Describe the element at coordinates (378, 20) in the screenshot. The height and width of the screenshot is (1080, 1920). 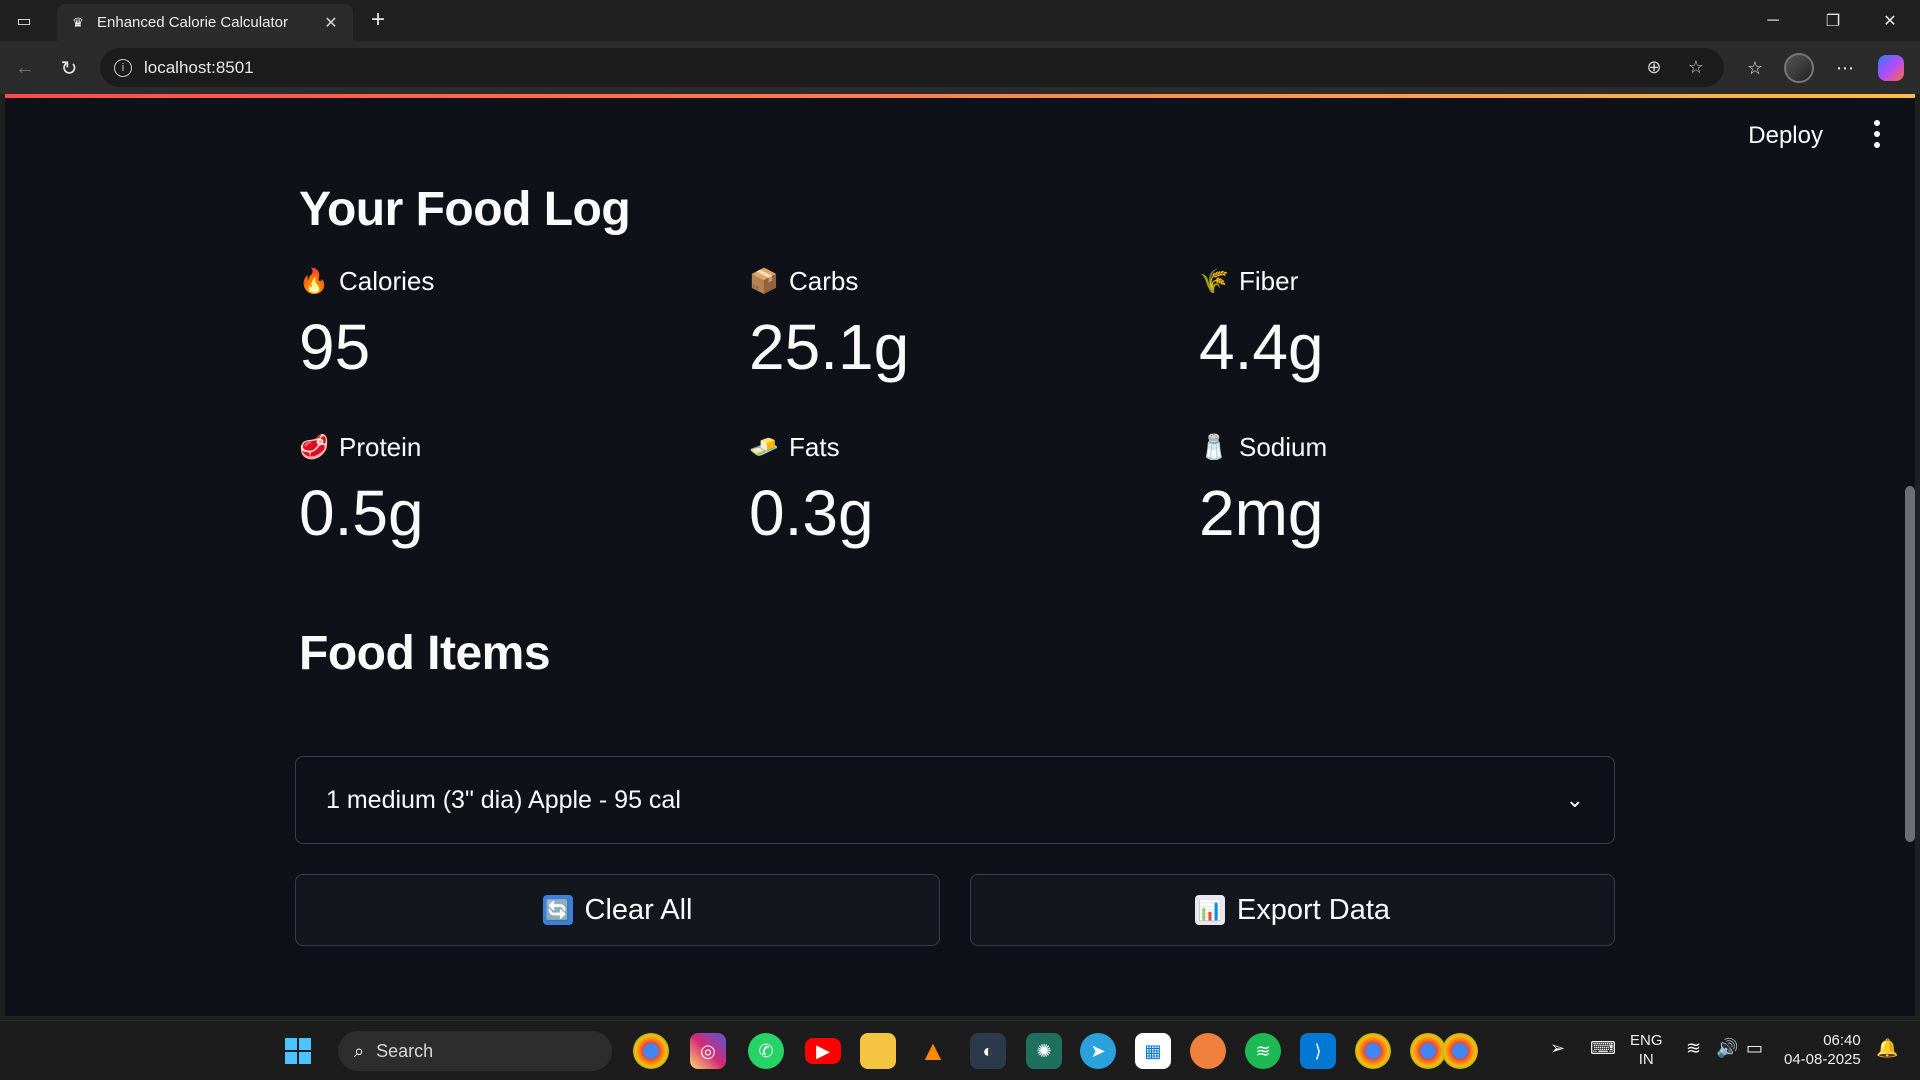
I see `new-tab-icon: +` at that location.